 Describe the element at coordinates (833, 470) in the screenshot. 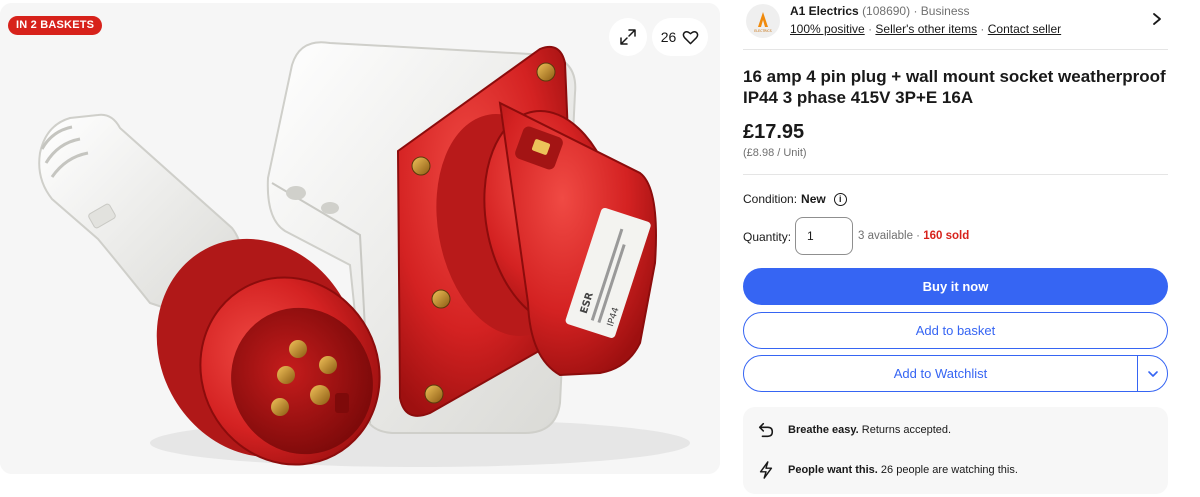

I see `highlight-title: People want this.` at that location.